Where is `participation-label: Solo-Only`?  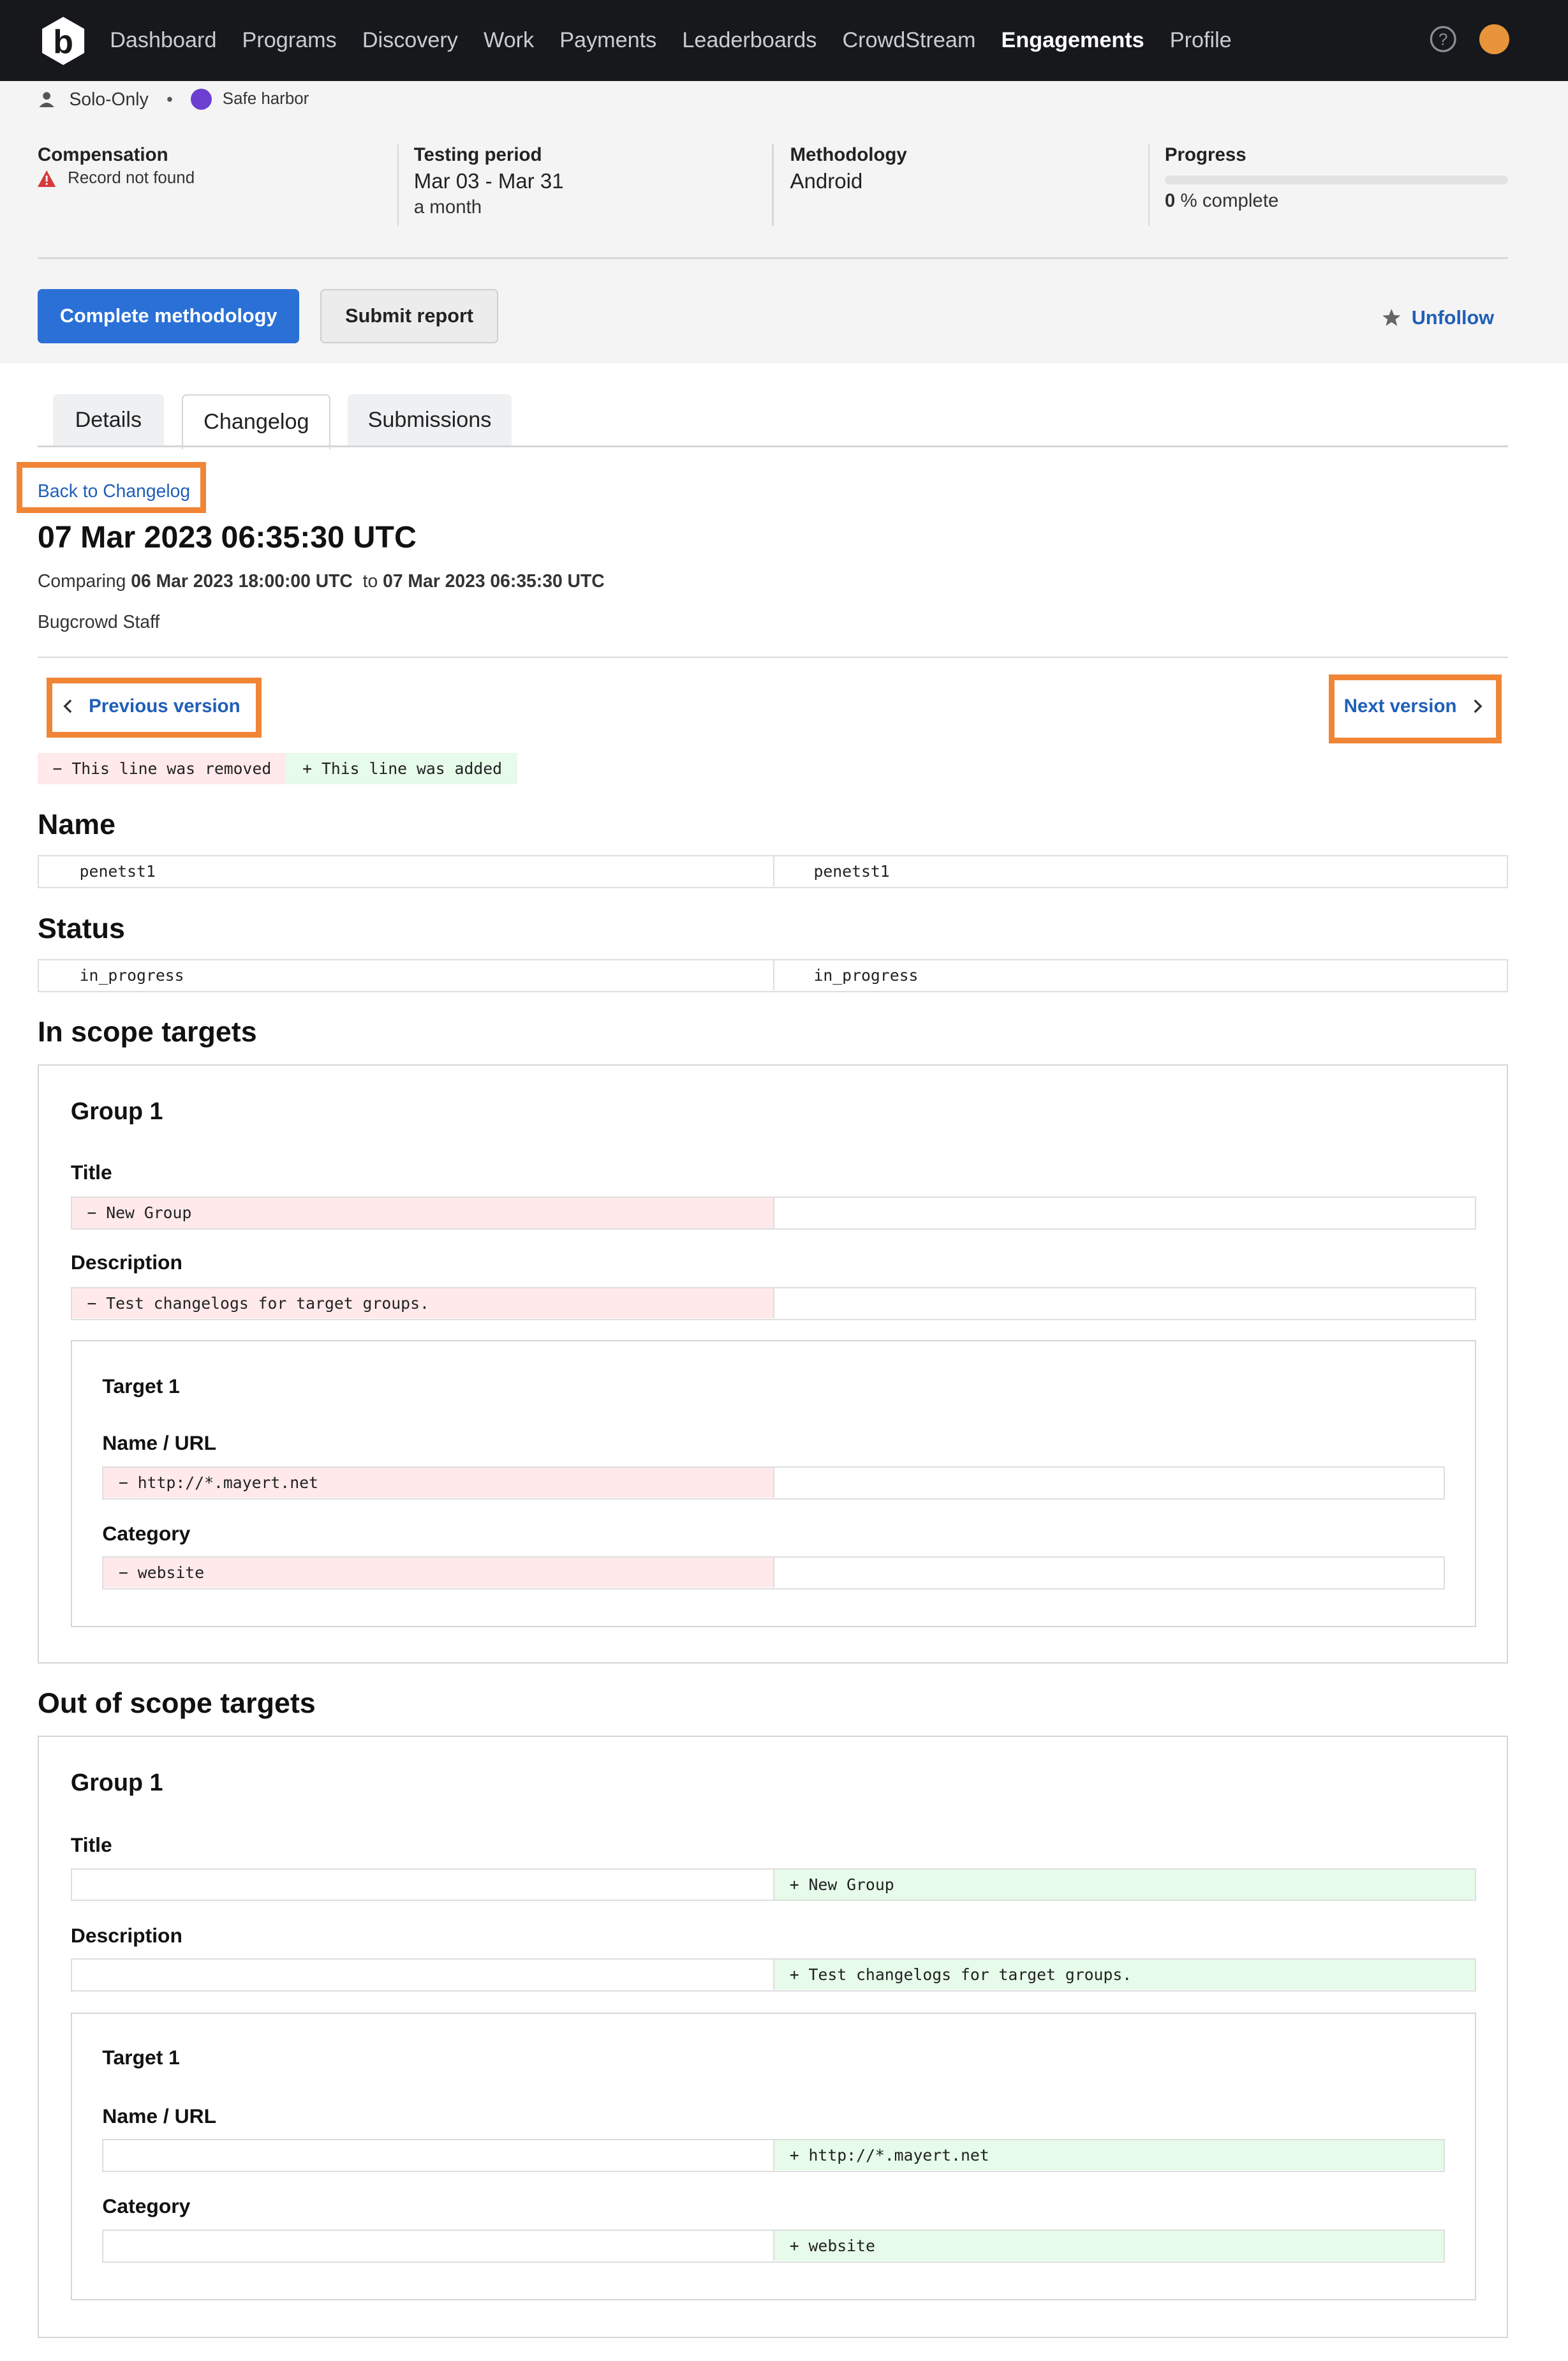
participation-label: Solo-Only is located at coordinates (109, 99).